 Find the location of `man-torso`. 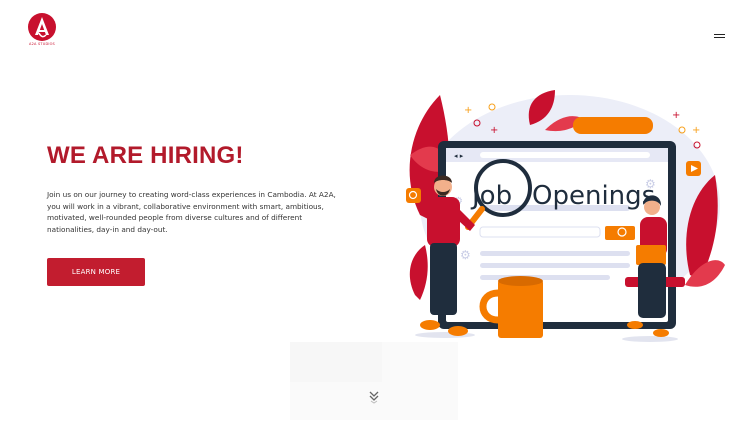

man-torso is located at coordinates (443, 222).